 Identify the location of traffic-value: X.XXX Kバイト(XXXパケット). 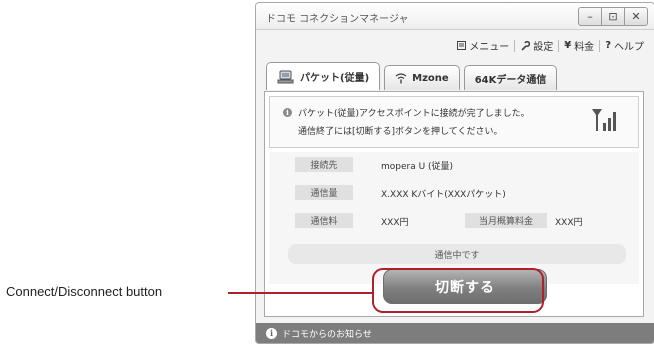
(443, 195).